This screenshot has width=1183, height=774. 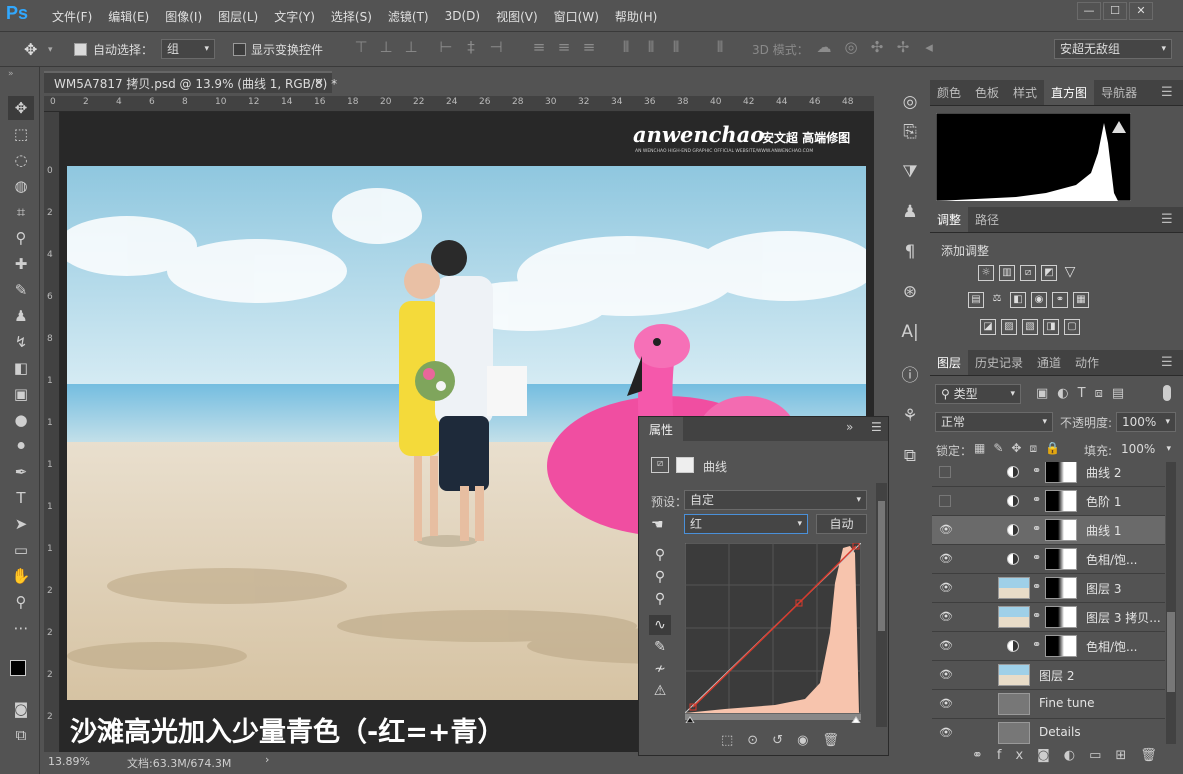 I want to click on show-transform-checkbox, so click(x=239, y=49).